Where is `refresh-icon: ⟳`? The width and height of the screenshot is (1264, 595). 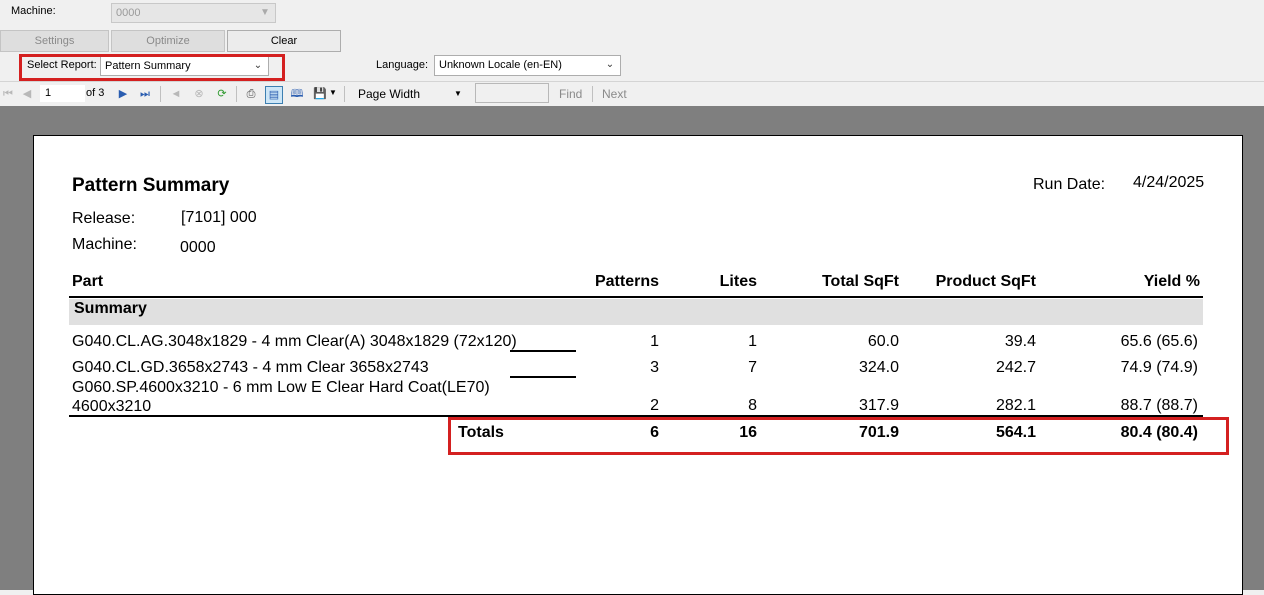 refresh-icon: ⟳ is located at coordinates (222, 94).